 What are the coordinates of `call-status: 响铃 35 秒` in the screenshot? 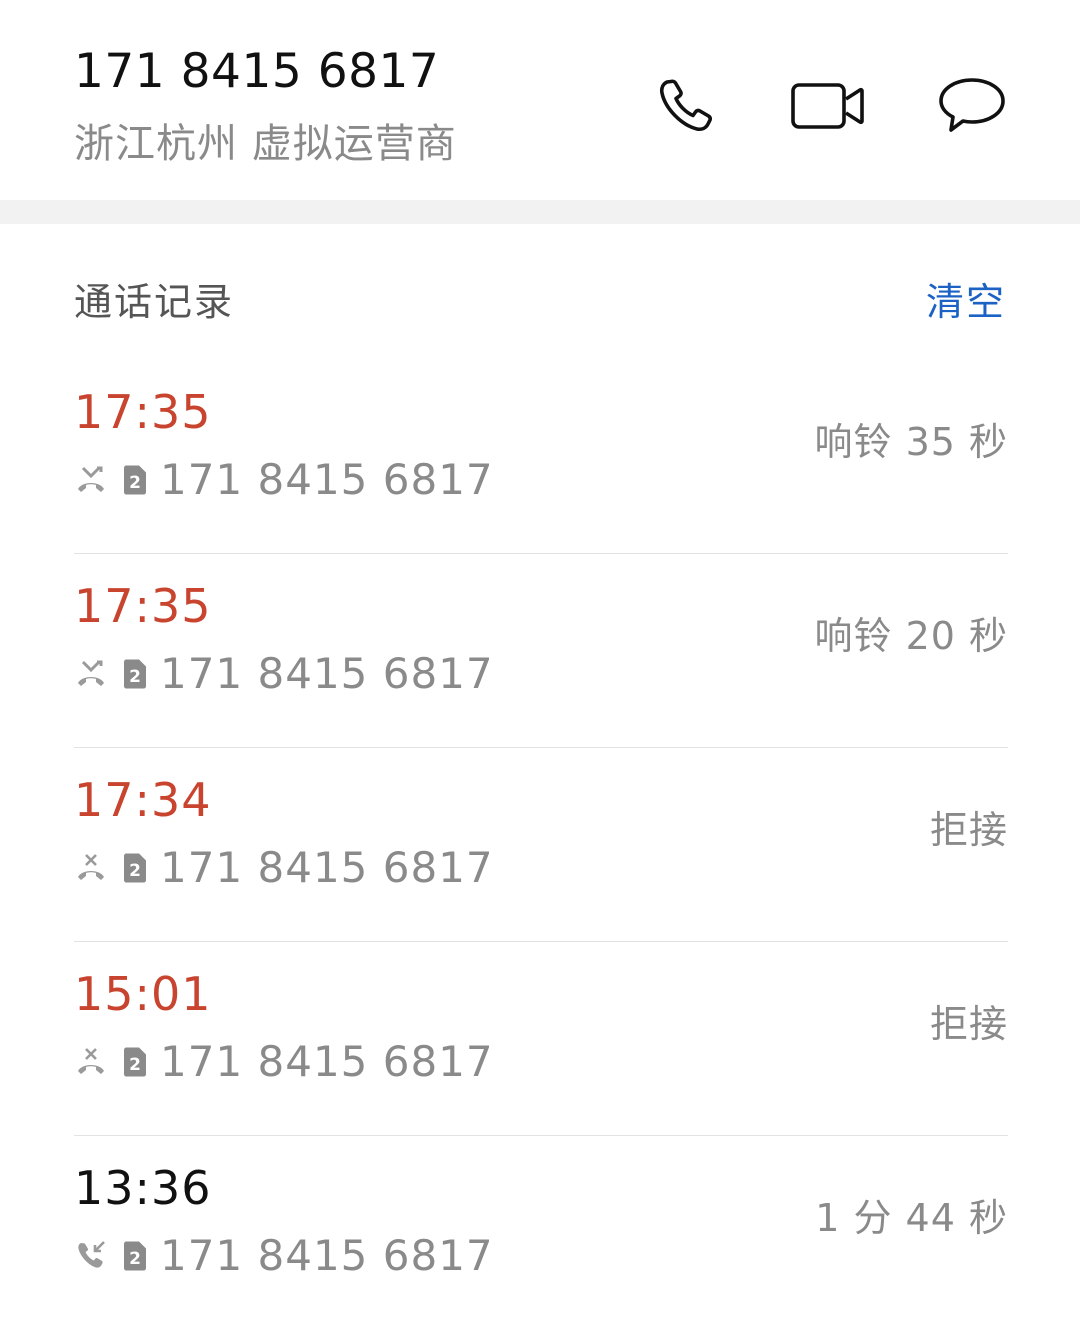 It's located at (911, 442).